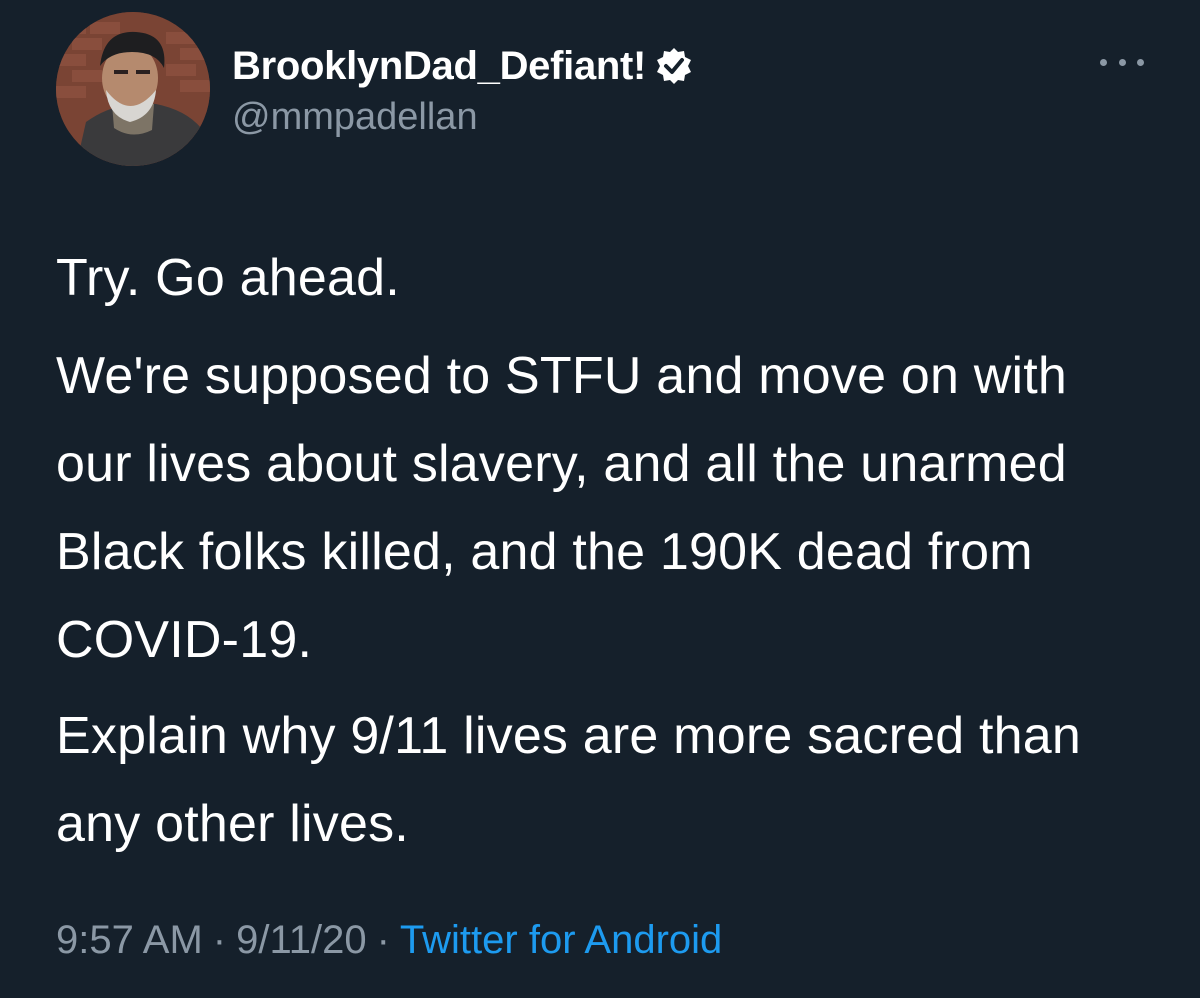 The width and height of the screenshot is (1200, 998). I want to click on tweet-time: 9:57 AM, so click(129, 940).